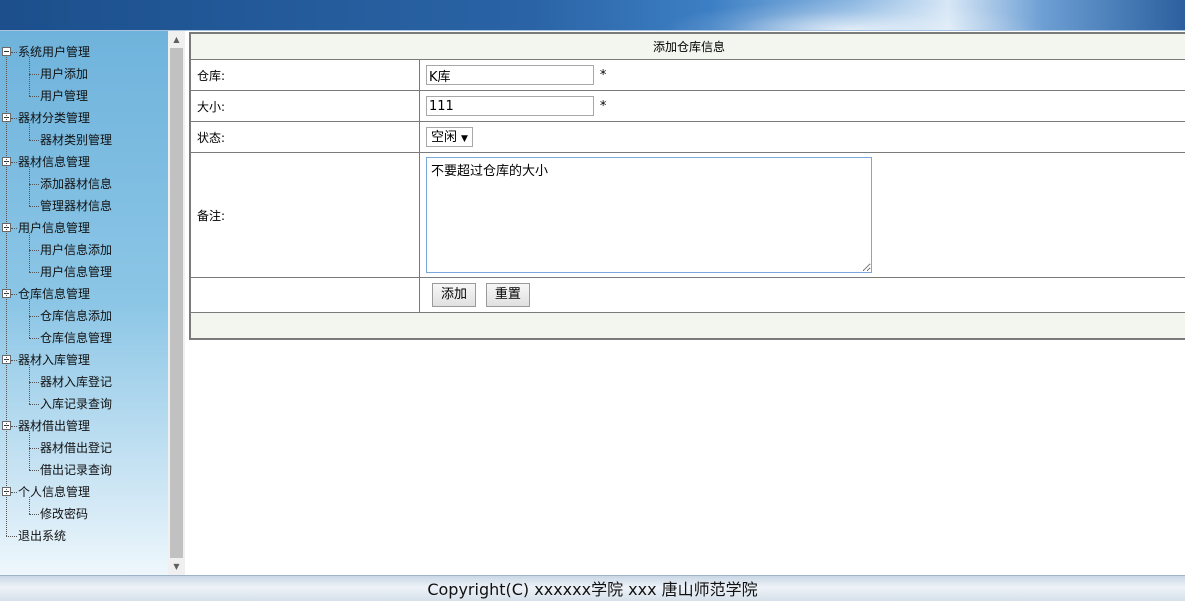 The height and width of the screenshot is (604, 1185). What do you see at coordinates (84, 492) in the screenshot?
I see `sidebar-group: 个人信息管理` at bounding box center [84, 492].